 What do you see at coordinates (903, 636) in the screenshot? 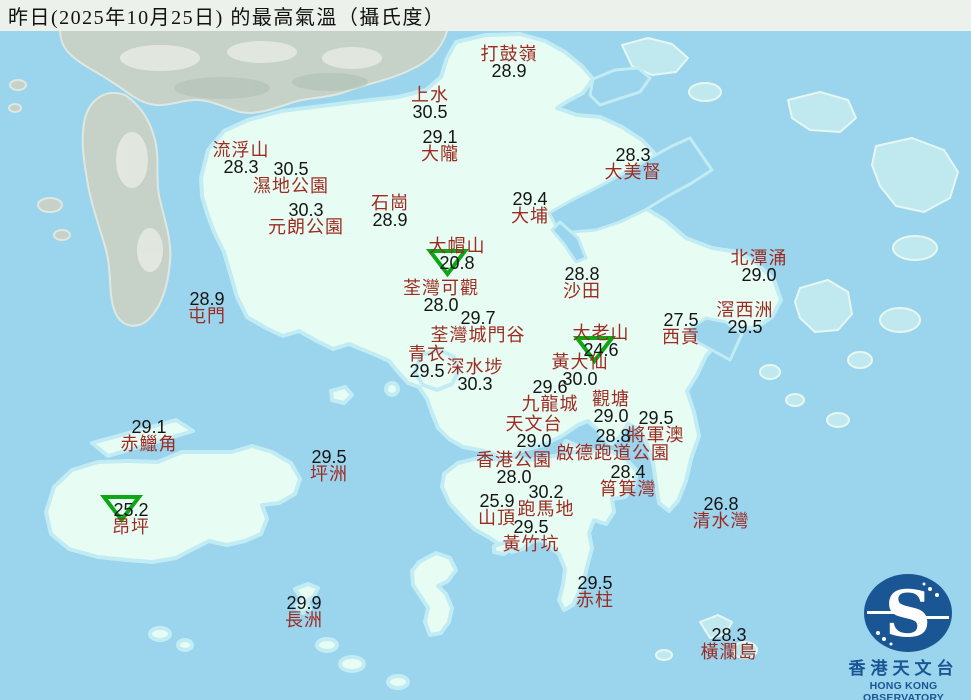
I see `hko-logo-block: 香港天文台 HONG KONG OBSERVATORY` at bounding box center [903, 636].